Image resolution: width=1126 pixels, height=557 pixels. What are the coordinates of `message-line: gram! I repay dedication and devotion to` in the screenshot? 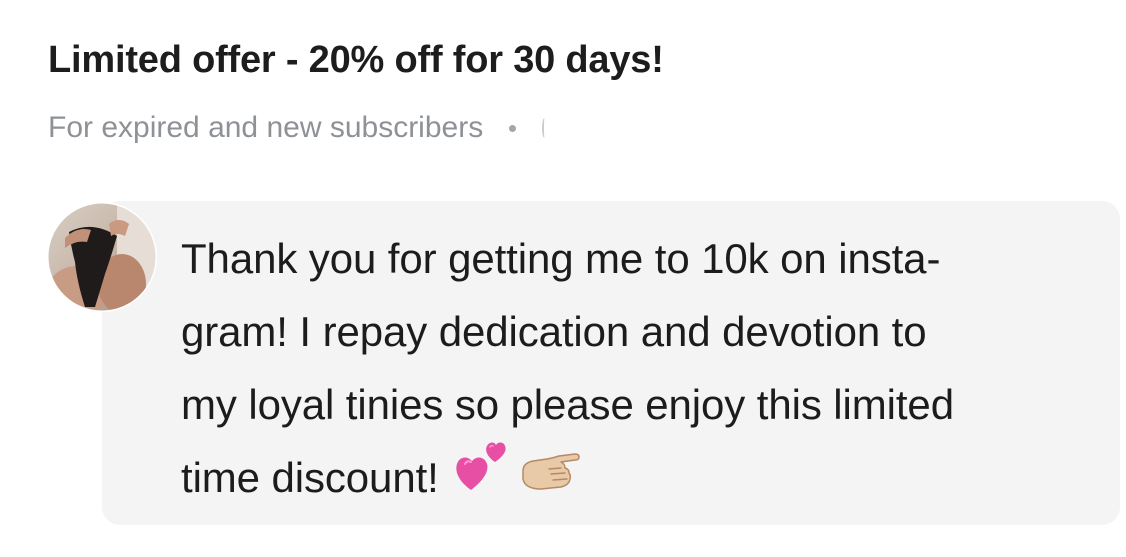 It's located at (554, 331).